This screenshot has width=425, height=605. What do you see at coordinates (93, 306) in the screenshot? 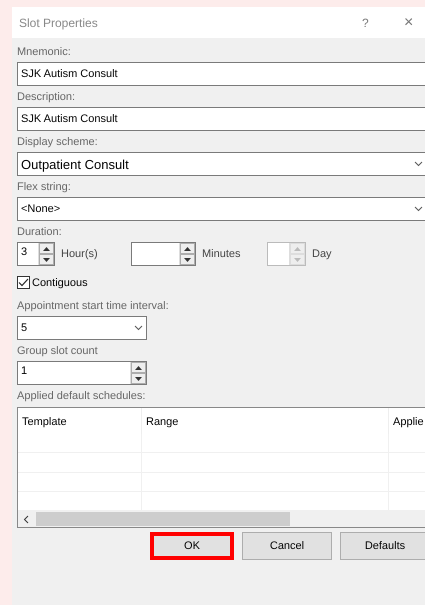
I see `field-label: Appointment start time interval:` at bounding box center [93, 306].